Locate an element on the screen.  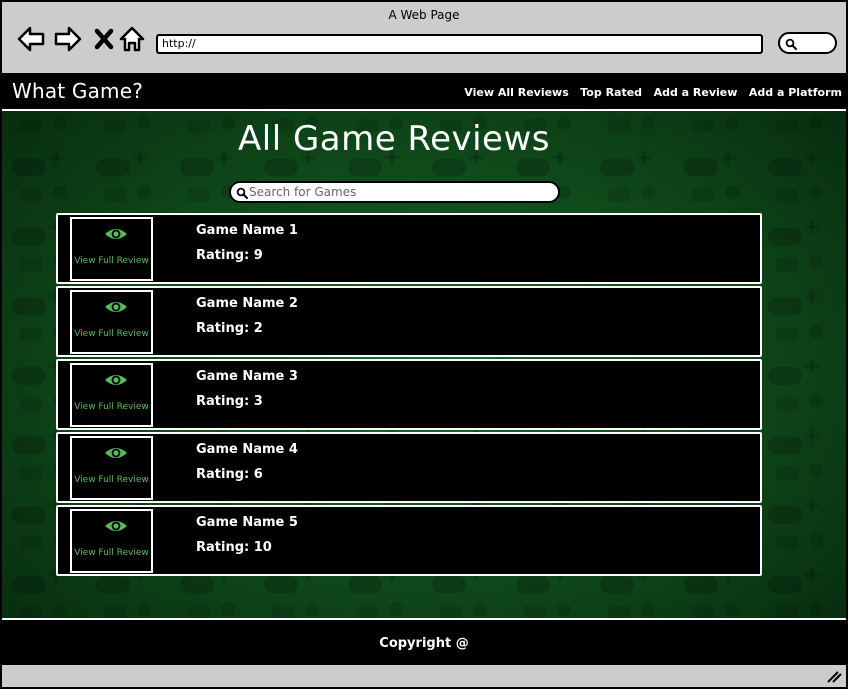
window-title: A Web Page is located at coordinates (424, 15).